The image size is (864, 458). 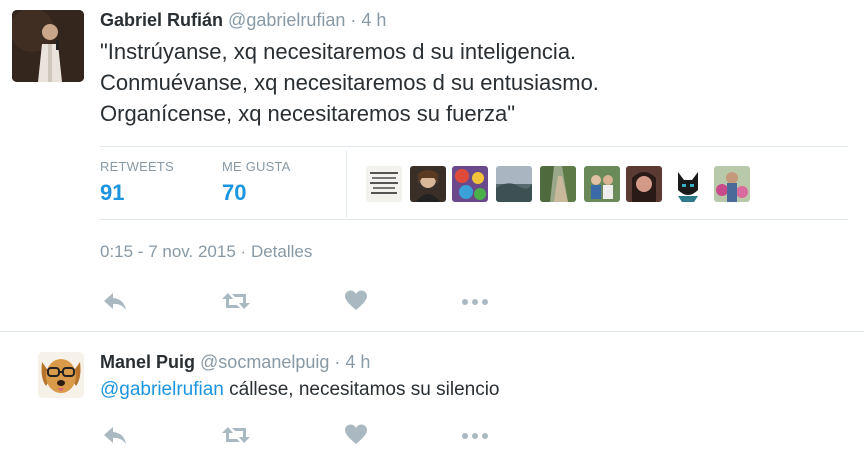 I want to click on reply-author-handle: @socmanelpuig, so click(x=264, y=362).